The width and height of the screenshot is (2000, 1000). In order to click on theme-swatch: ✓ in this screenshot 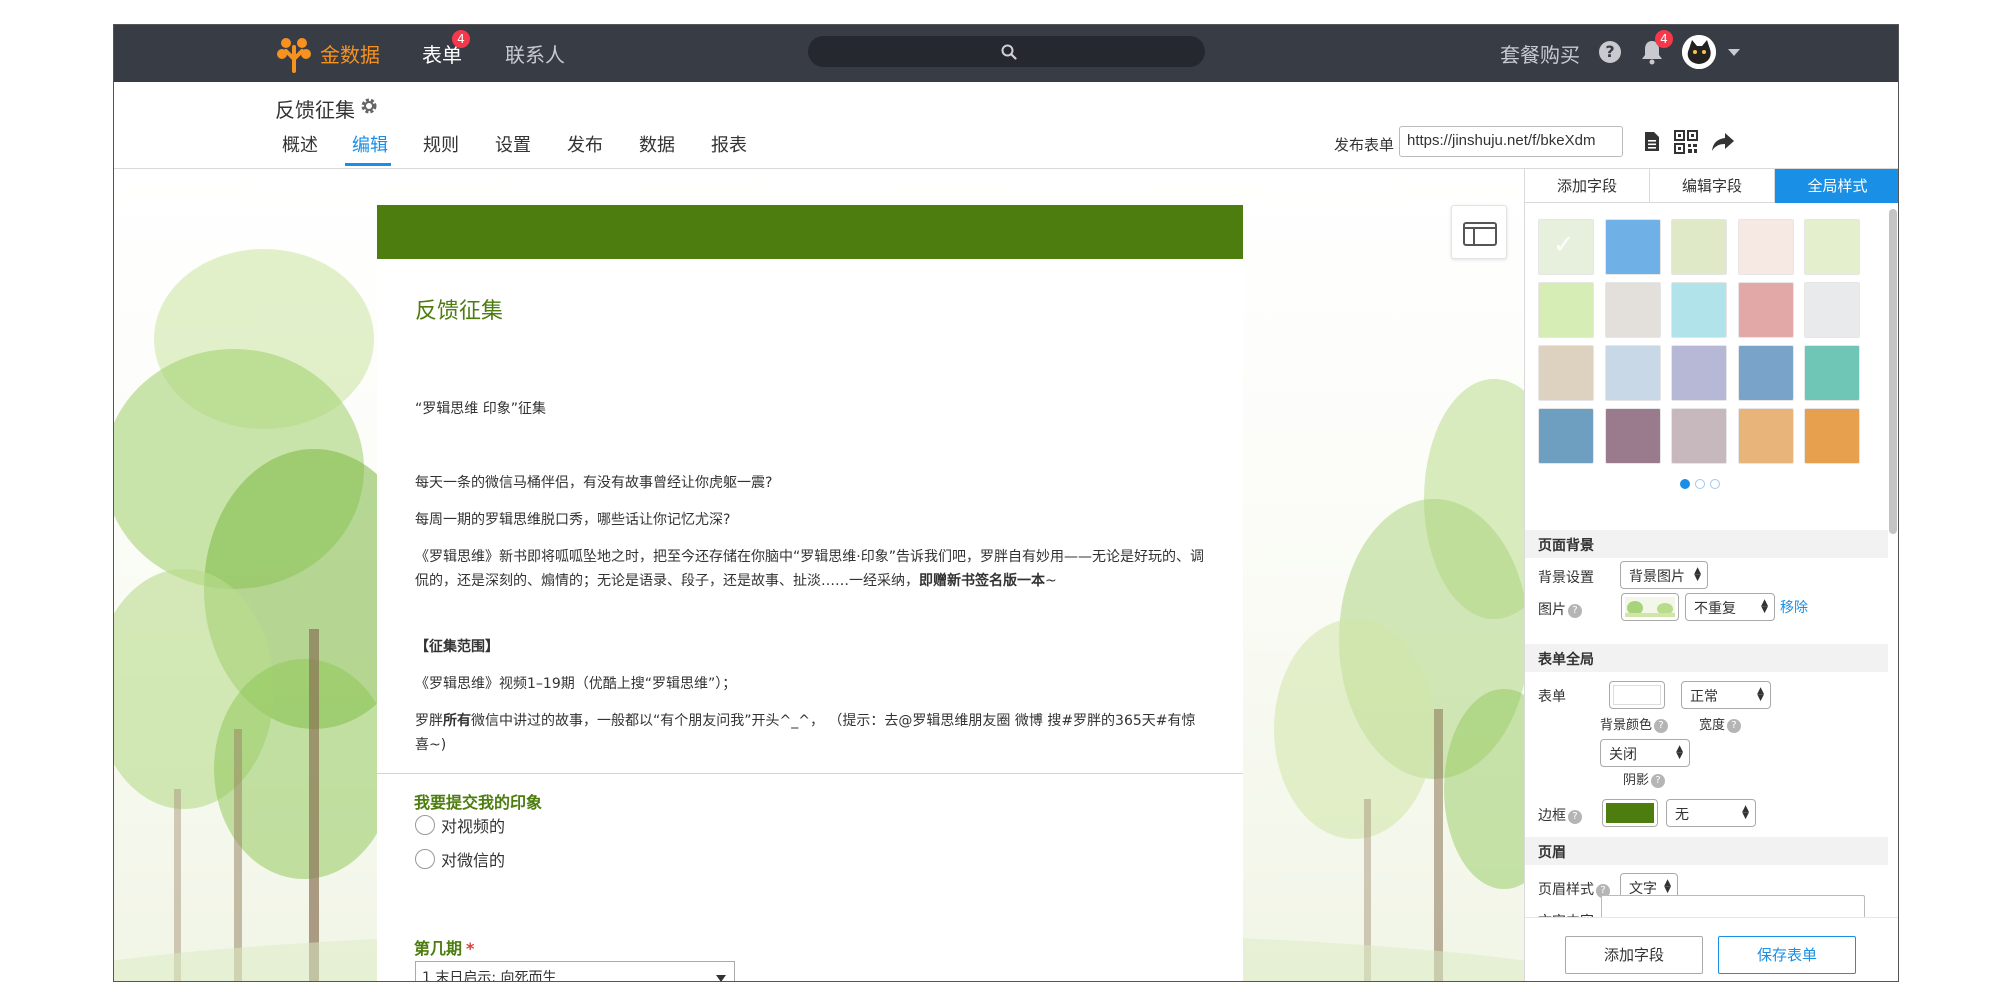, I will do `click(1566, 247)`.